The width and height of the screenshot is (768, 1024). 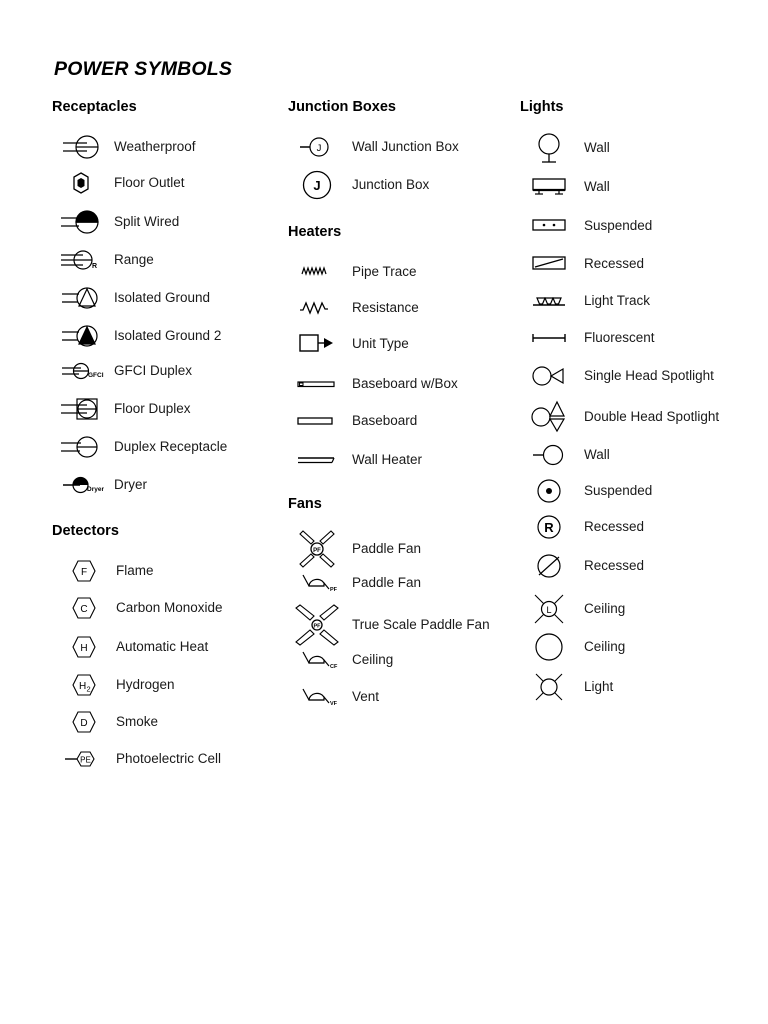 I want to click on legend-row: PF True Scale Paddle Fan, so click(x=389, y=625).